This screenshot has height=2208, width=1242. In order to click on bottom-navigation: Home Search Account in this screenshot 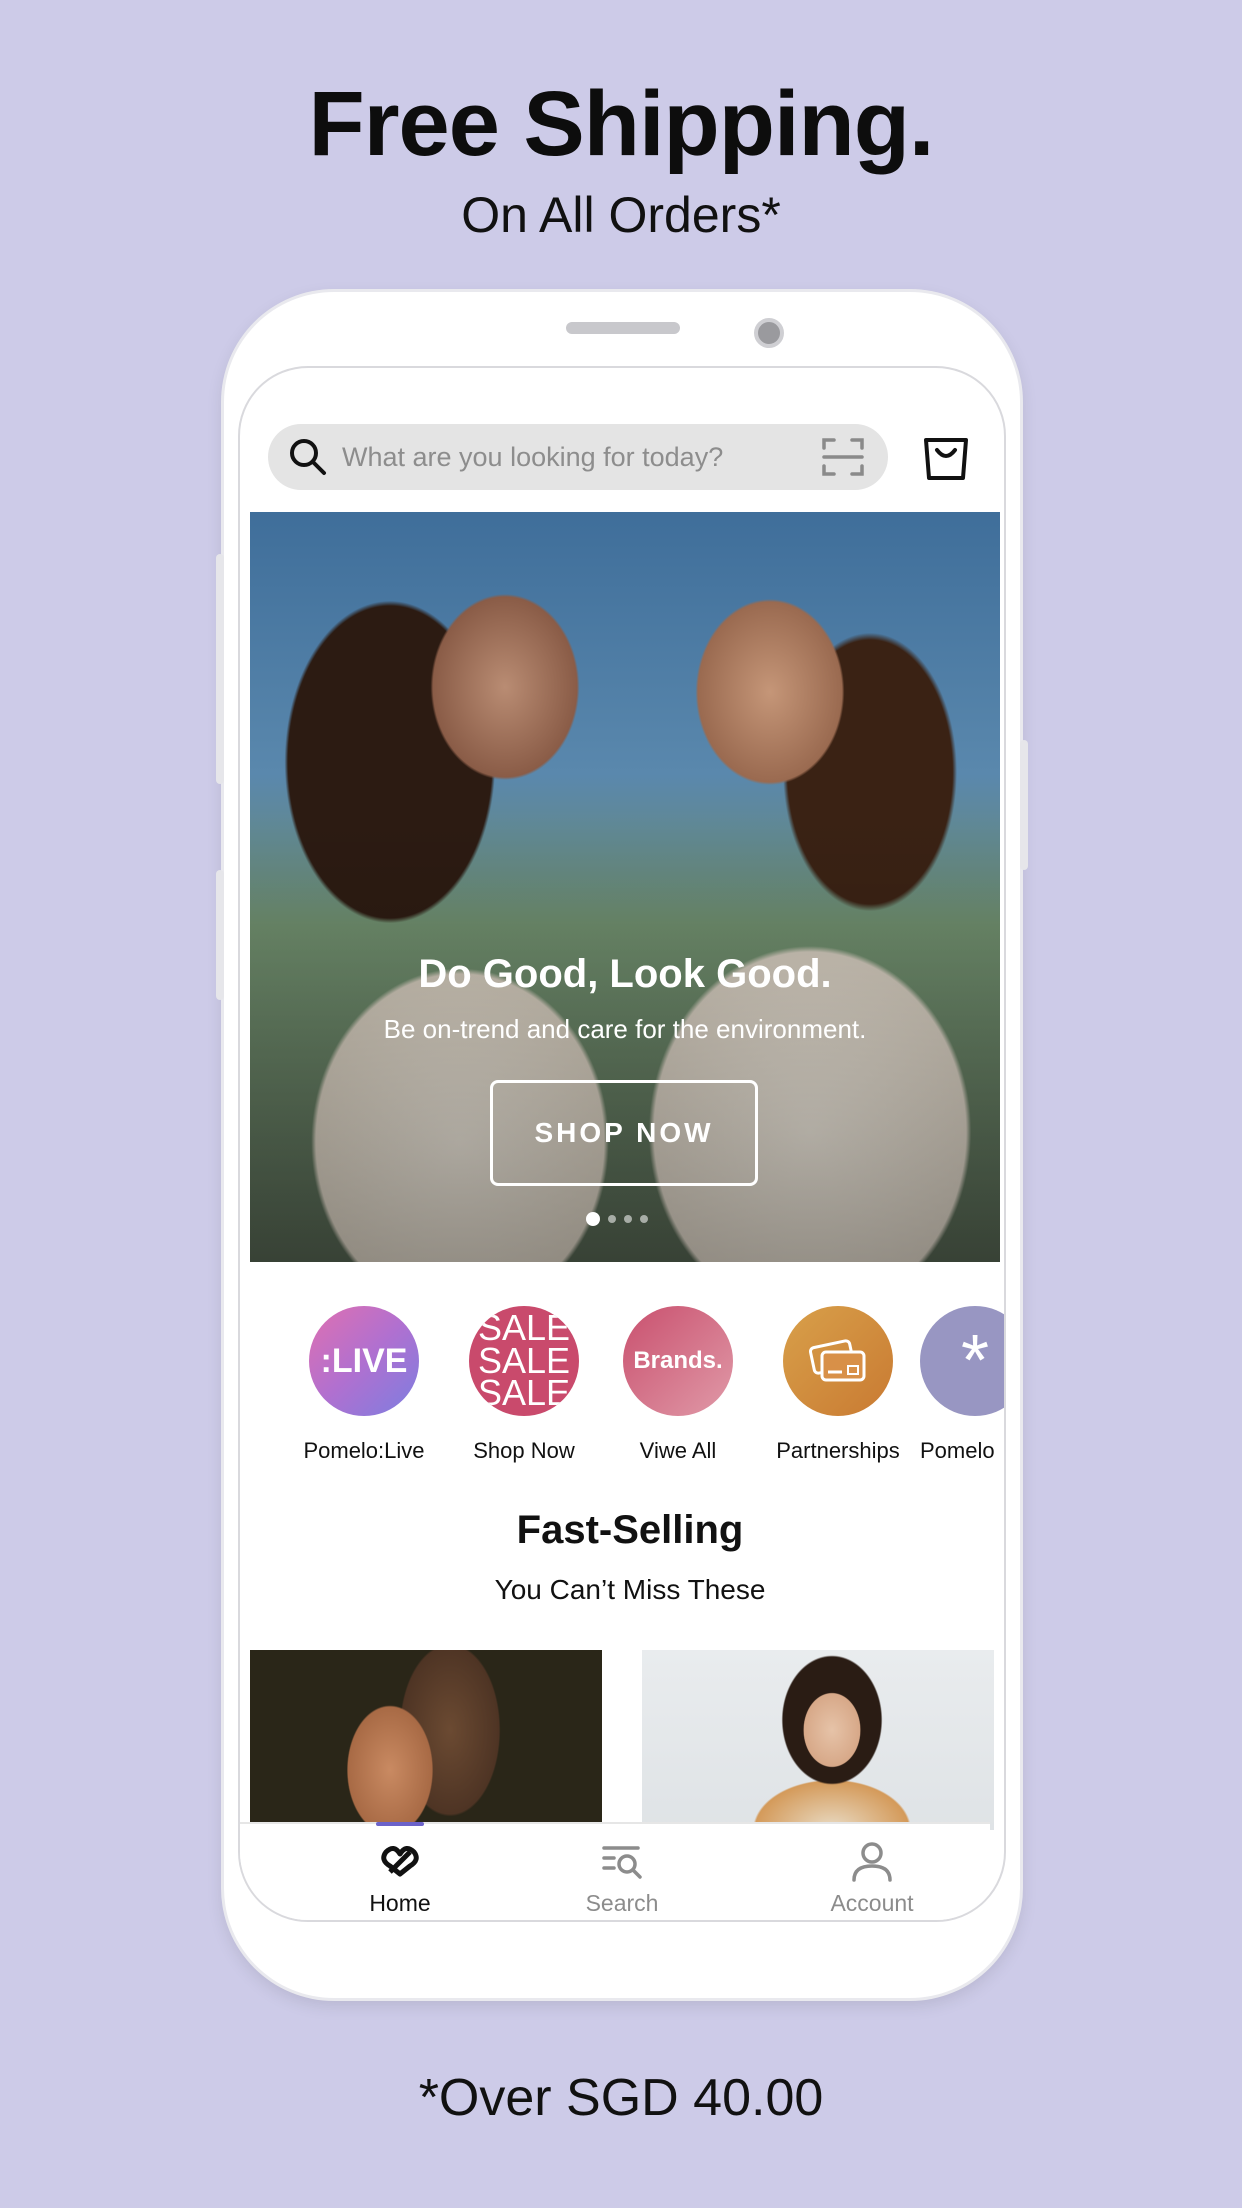, I will do `click(615, 1871)`.